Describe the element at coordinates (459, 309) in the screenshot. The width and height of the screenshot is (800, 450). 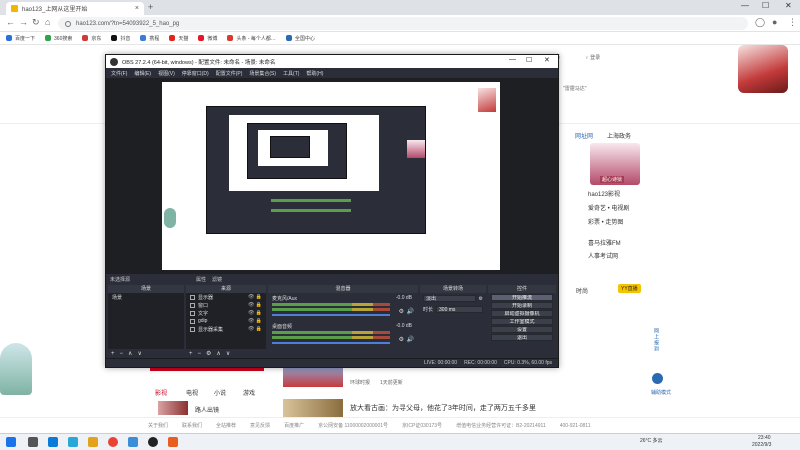
I see `duration-input: 300 ms` at that location.